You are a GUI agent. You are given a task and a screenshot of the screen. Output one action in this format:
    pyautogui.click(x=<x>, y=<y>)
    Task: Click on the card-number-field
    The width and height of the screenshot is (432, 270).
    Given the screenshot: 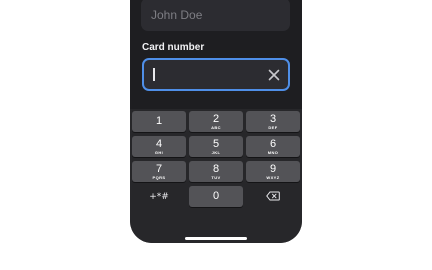 What is the action you would take?
    pyautogui.click(x=216, y=74)
    